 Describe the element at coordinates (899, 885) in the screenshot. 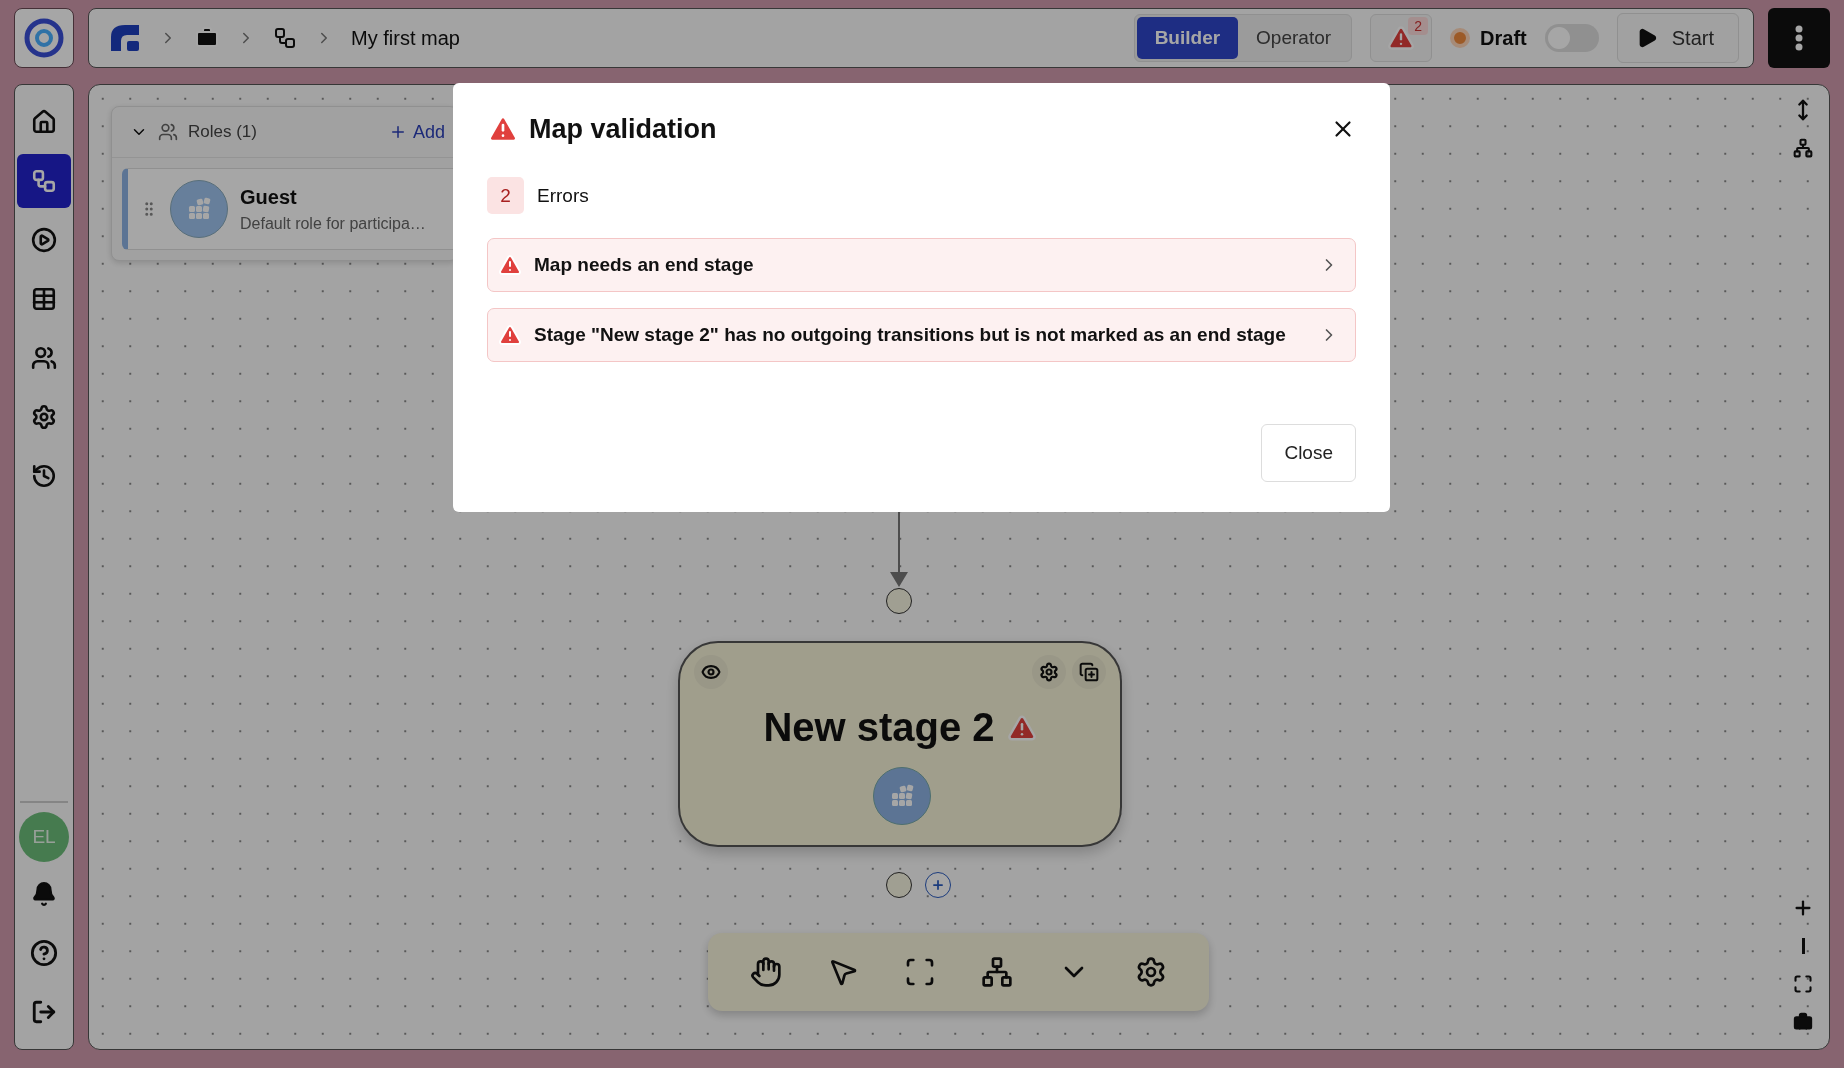

I see `output-port` at that location.